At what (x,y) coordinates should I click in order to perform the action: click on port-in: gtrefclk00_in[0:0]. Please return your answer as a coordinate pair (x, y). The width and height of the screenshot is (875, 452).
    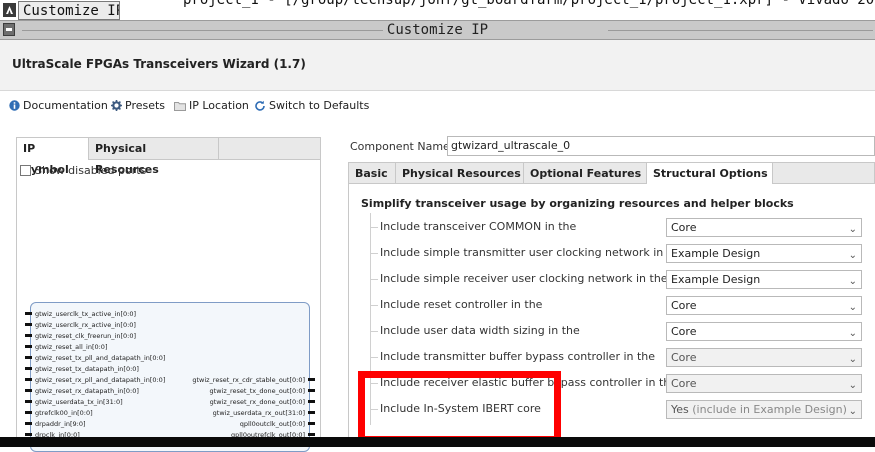
    Looking at the image, I should click on (59, 413).